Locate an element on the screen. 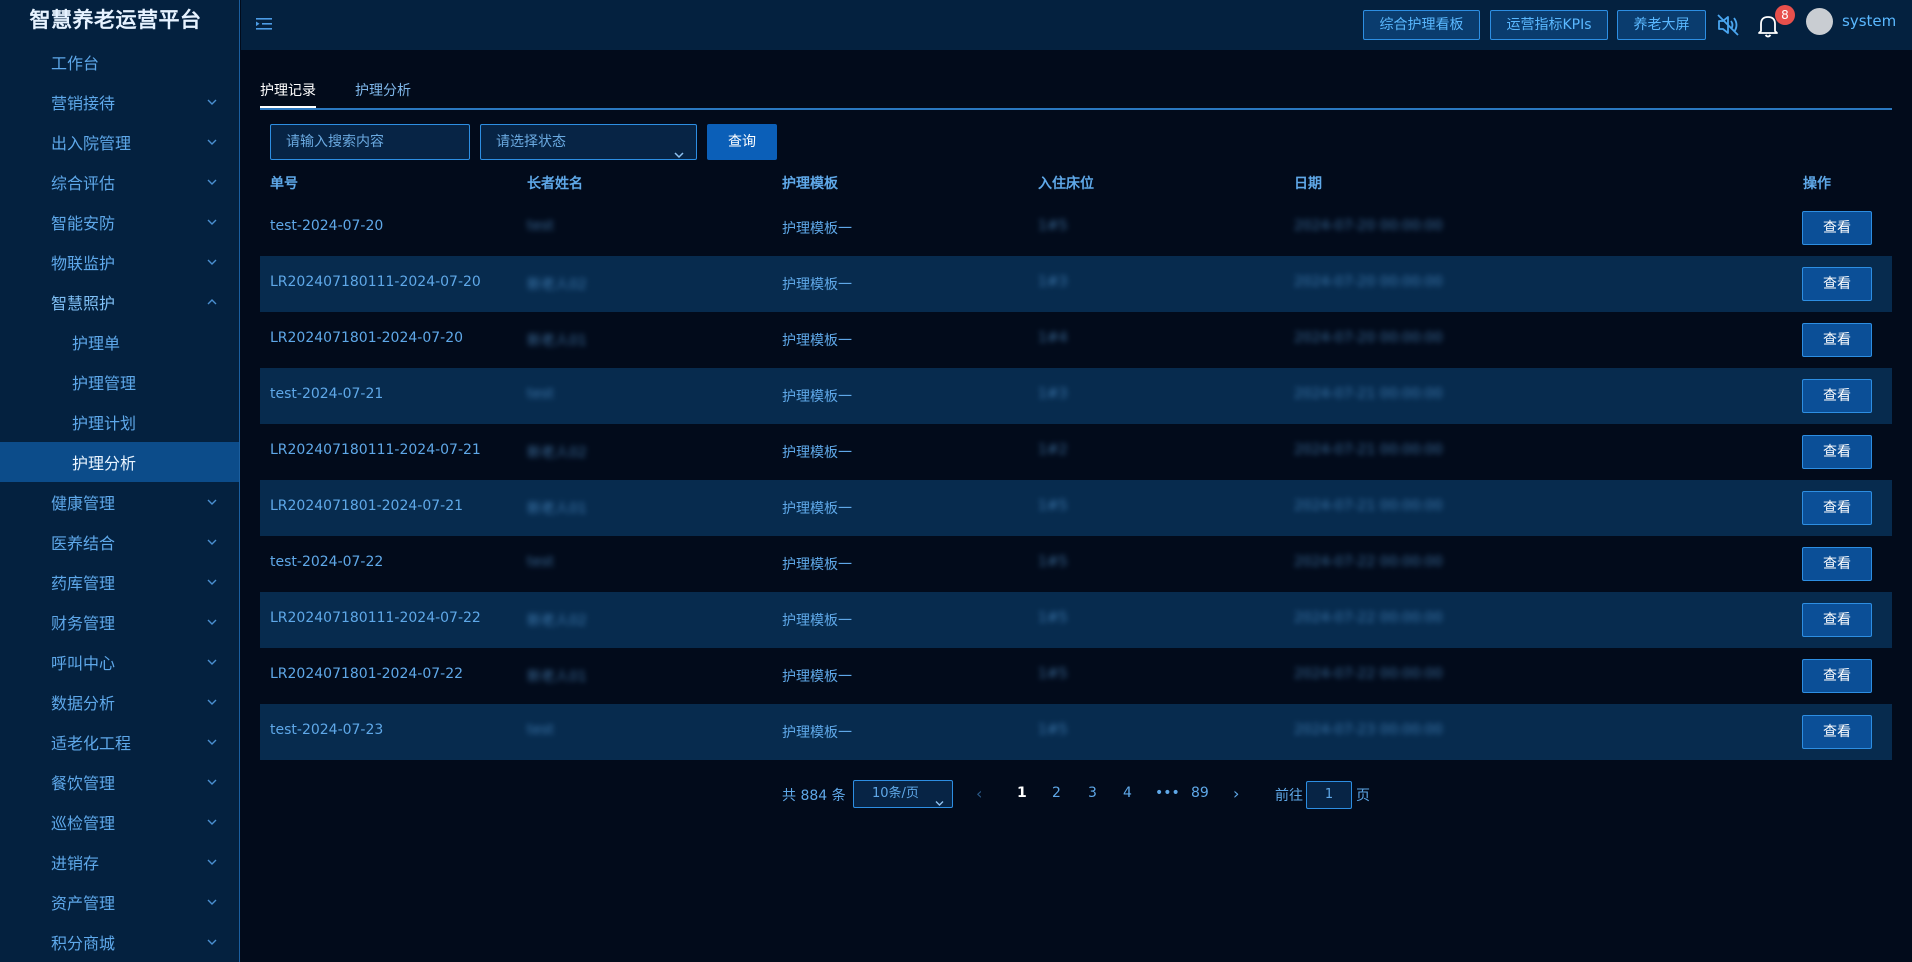 The height and width of the screenshot is (962, 1912). sidebar-subitem: 护理单 is located at coordinates (119, 342).